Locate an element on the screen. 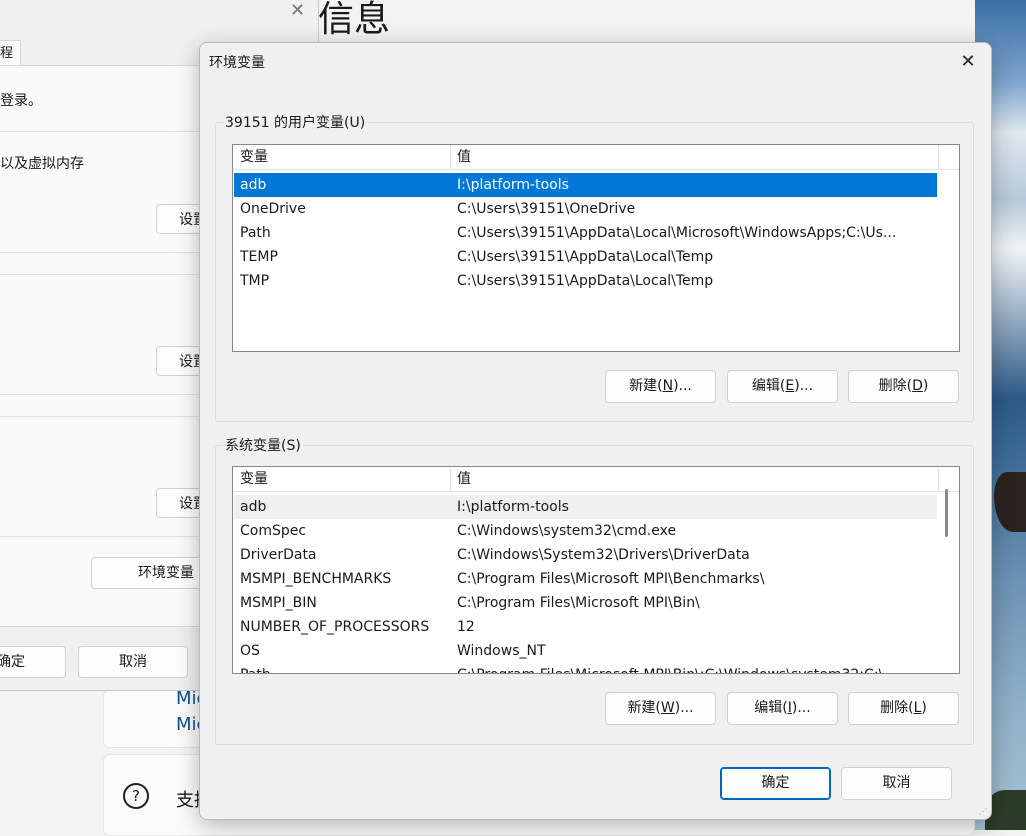 The height and width of the screenshot is (836, 1026). btn-key: N is located at coordinates (668, 386).